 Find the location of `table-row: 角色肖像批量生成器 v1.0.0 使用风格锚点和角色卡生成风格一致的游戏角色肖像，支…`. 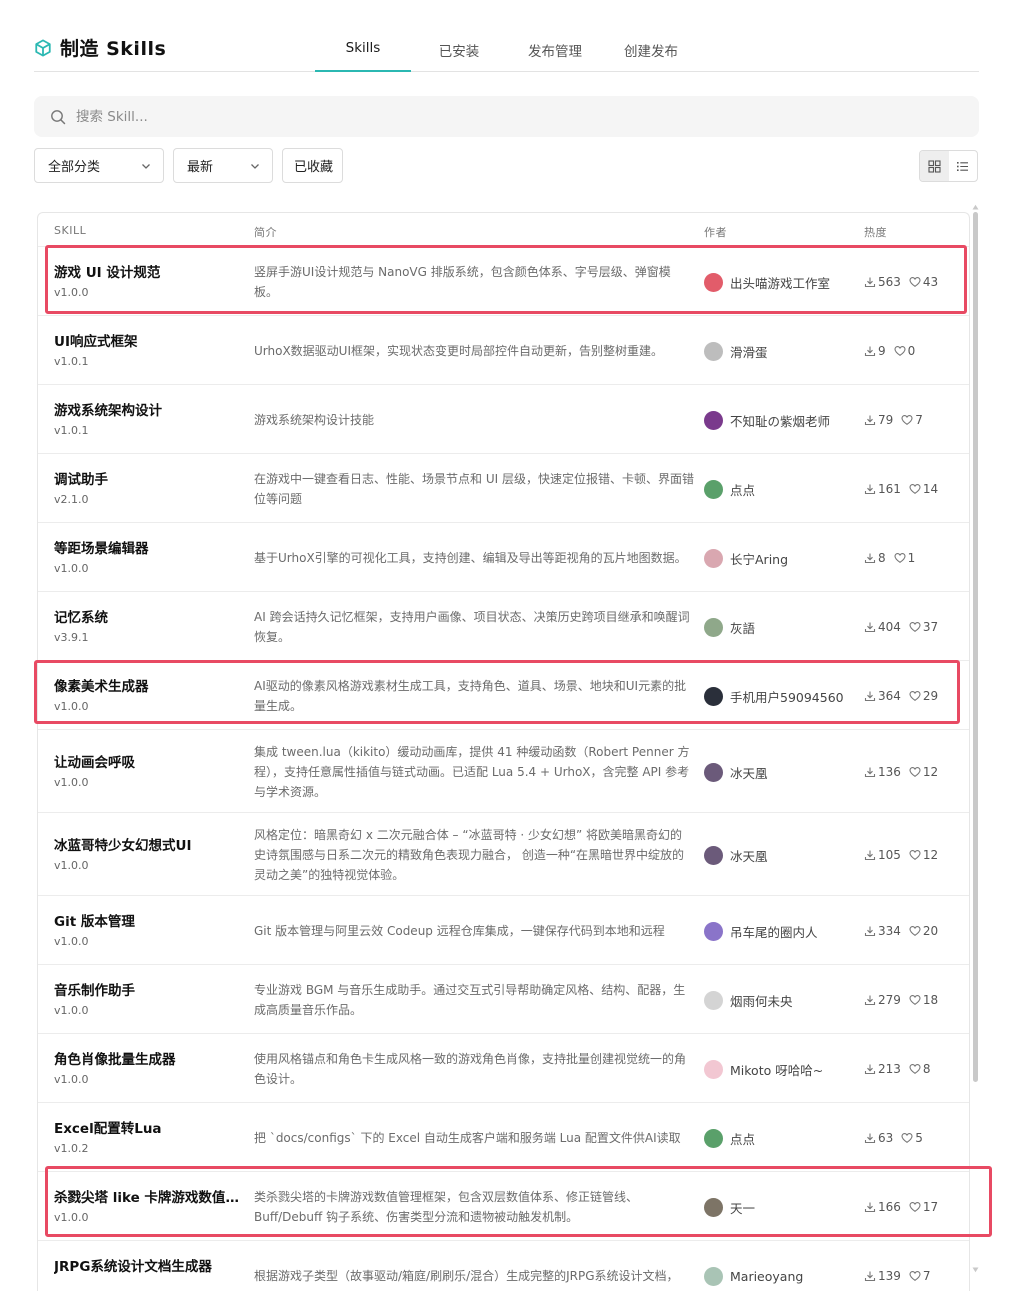

table-row: 角色肖像批量生成器 v1.0.0 使用风格锚点和角色卡生成风格一致的游戏角色肖像，支… is located at coordinates (503, 1067).